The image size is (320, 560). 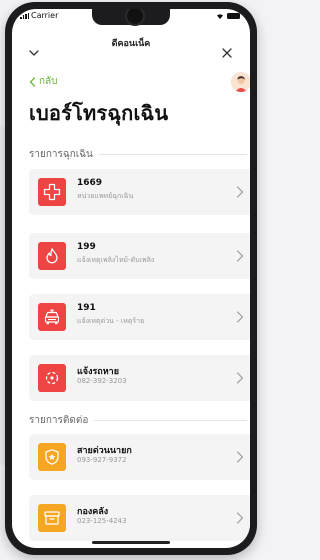 I want to click on close-button, so click(x=227, y=53).